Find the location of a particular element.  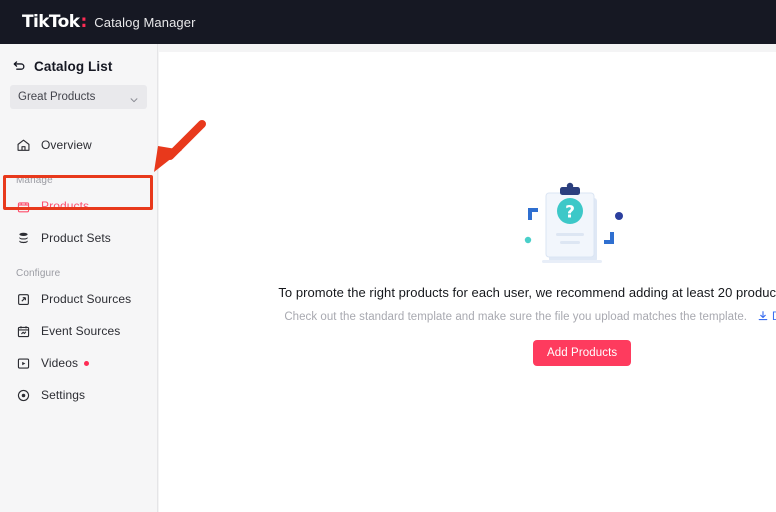

sidebar-item-product-sets: Product Sets is located at coordinates (78, 238).